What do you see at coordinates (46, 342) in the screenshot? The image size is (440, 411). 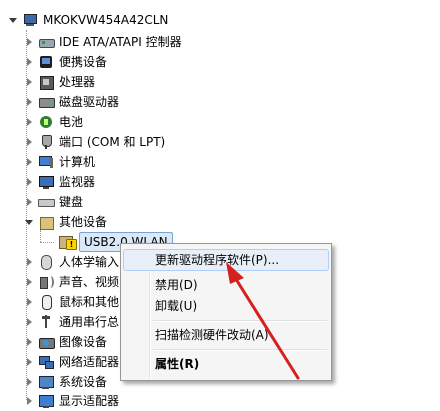 I see `imaging-device-icon` at bounding box center [46, 342].